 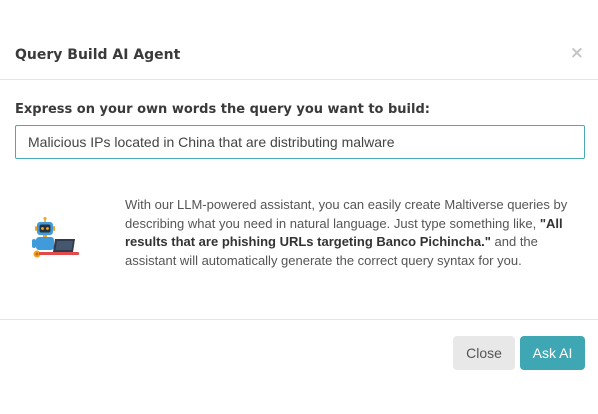 What do you see at coordinates (577, 53) in the screenshot?
I see `close-icon: ×` at bounding box center [577, 53].